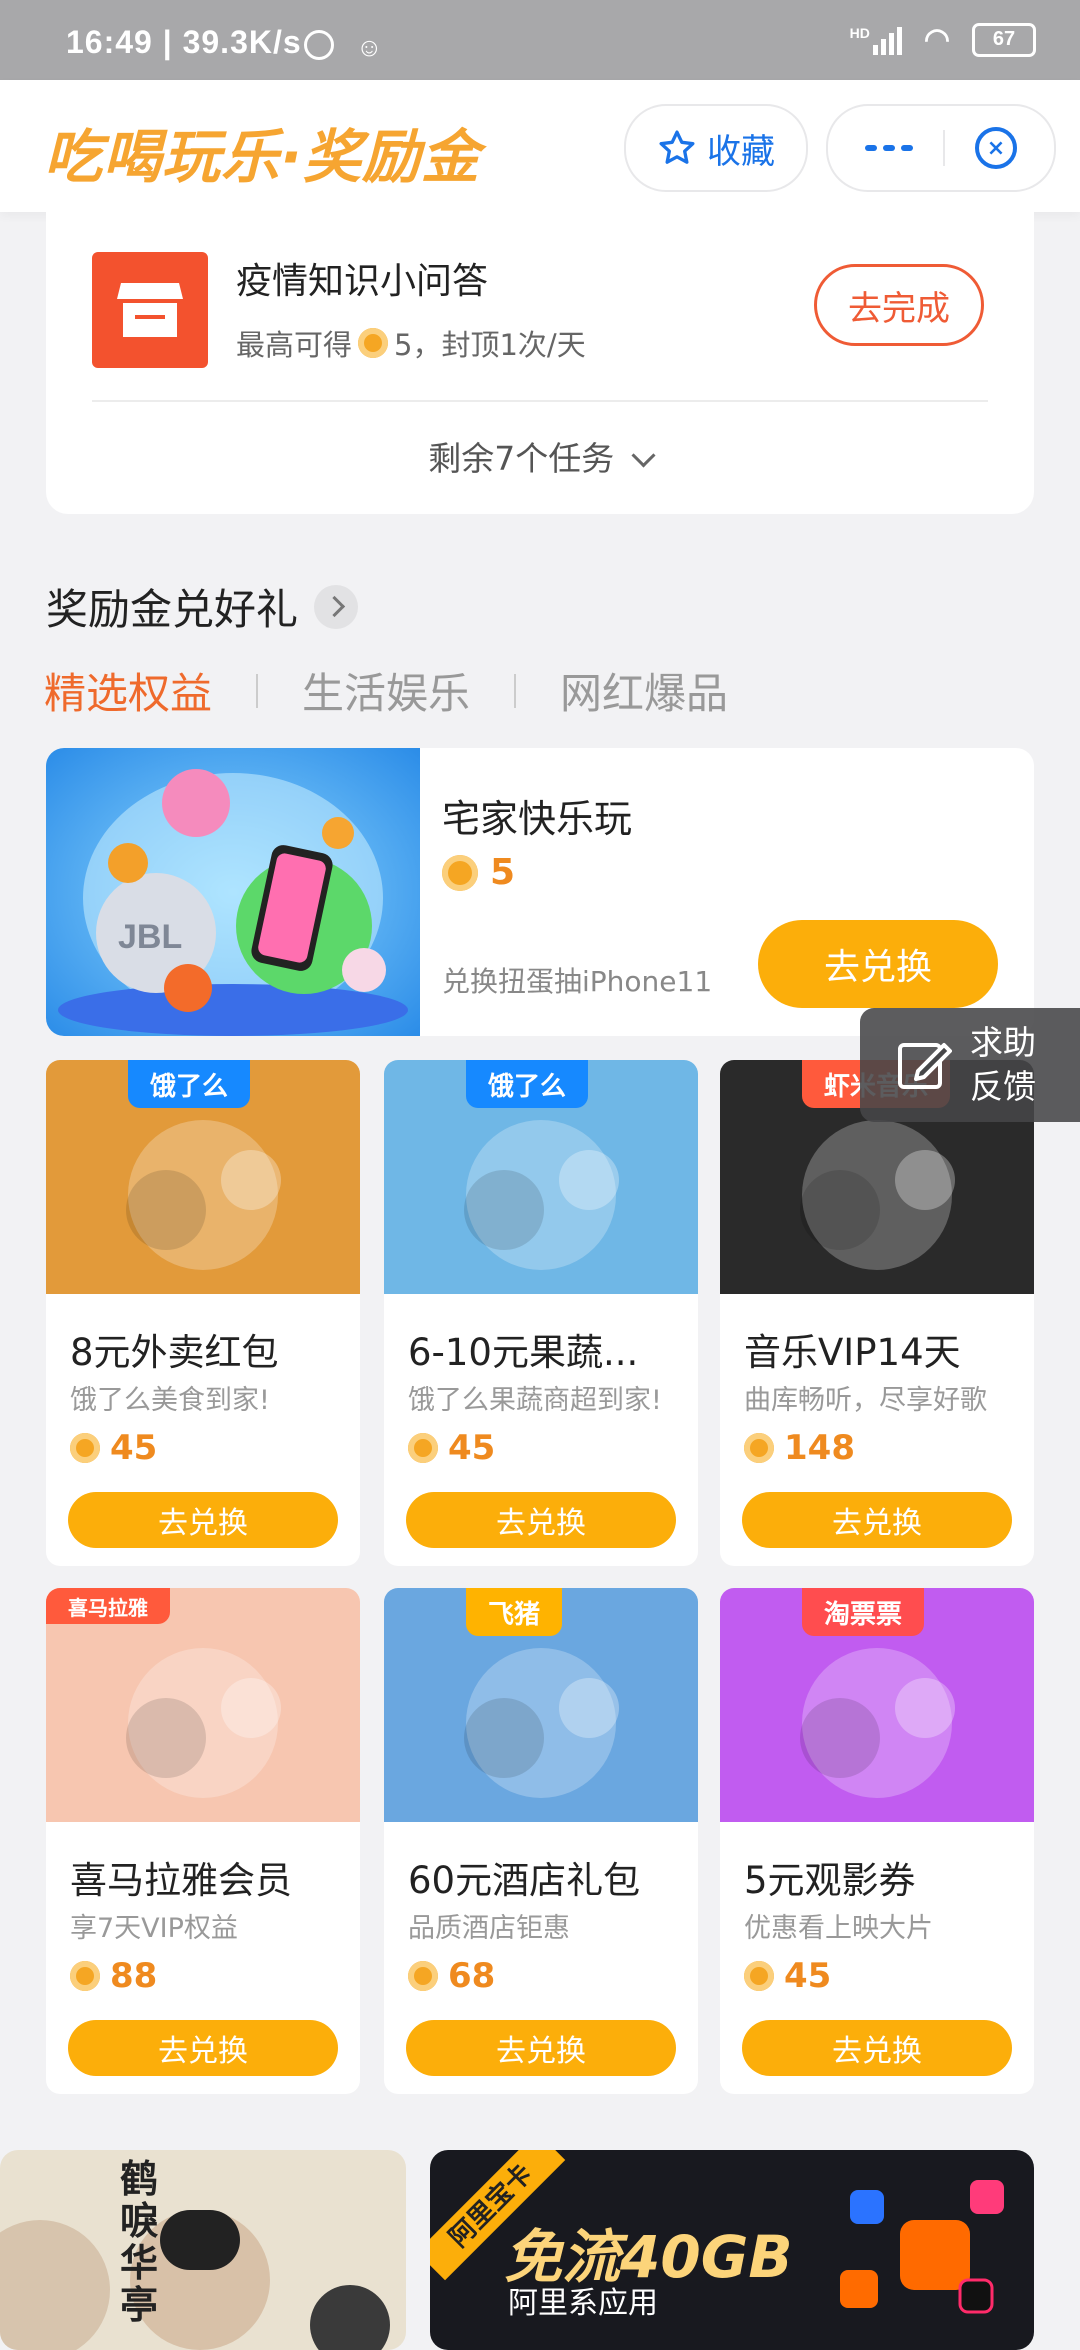 The width and height of the screenshot is (1080, 2350). Describe the element at coordinates (537, 819) in the screenshot. I see `featured-title: 宅家快乐玩` at that location.